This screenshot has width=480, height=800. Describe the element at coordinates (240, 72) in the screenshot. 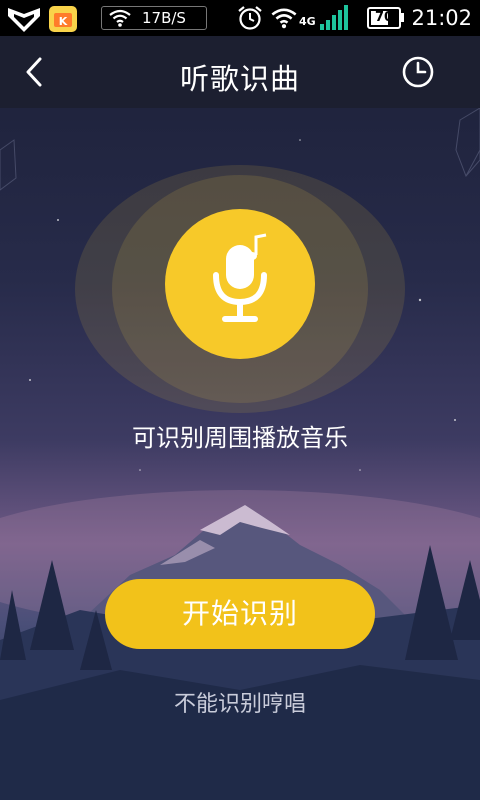

I see `header-bar: 听歌识曲` at that location.